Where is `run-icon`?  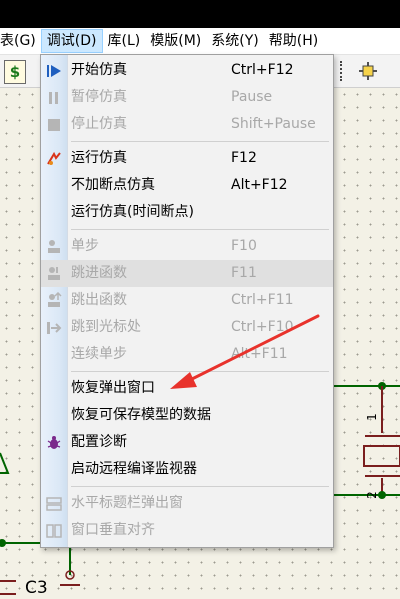 run-icon is located at coordinates (54, 159).